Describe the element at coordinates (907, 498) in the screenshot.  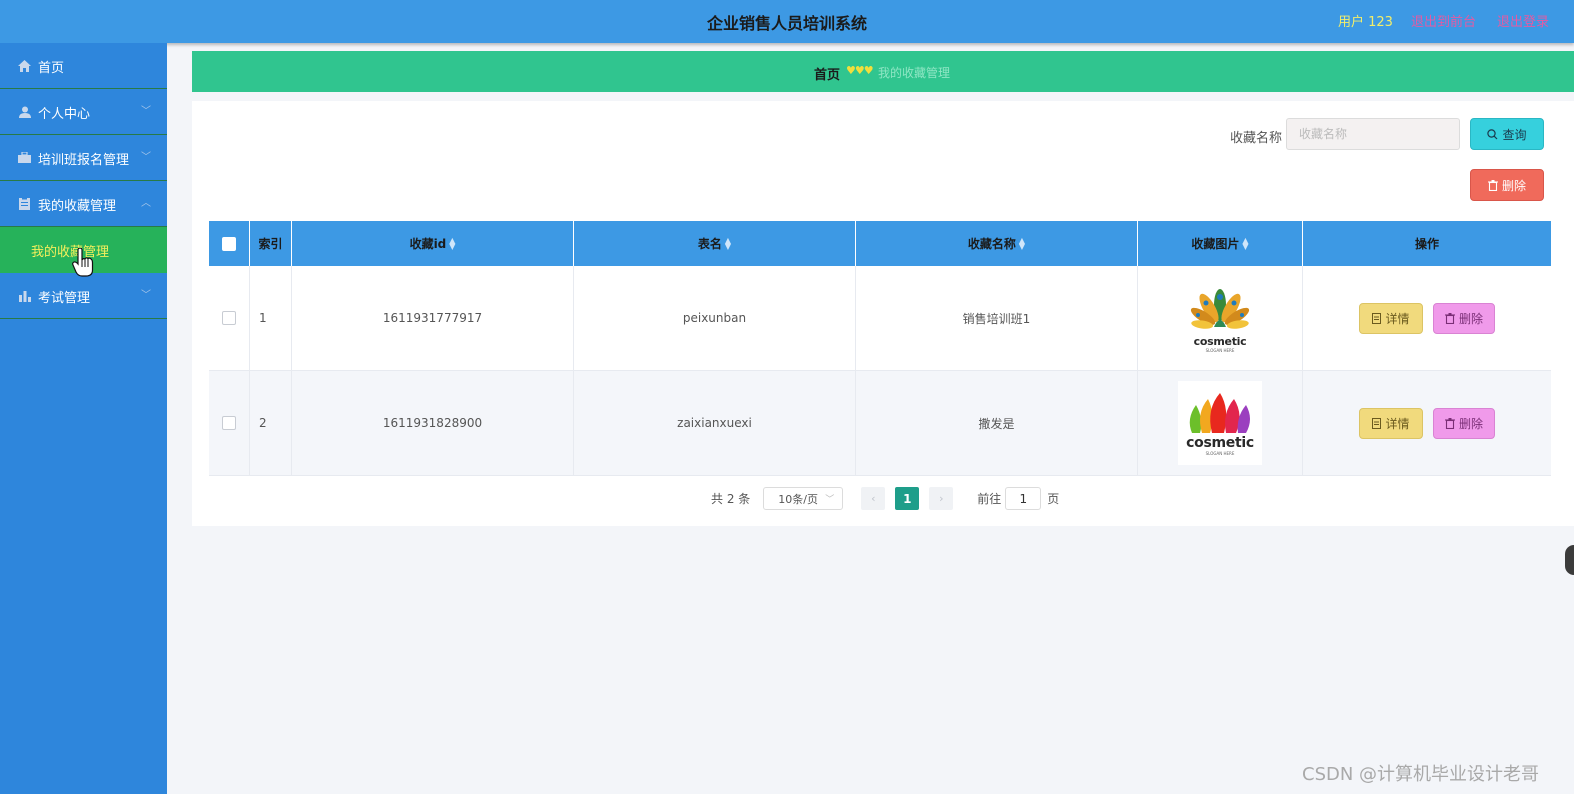
I see `page-number-button: 1` at that location.